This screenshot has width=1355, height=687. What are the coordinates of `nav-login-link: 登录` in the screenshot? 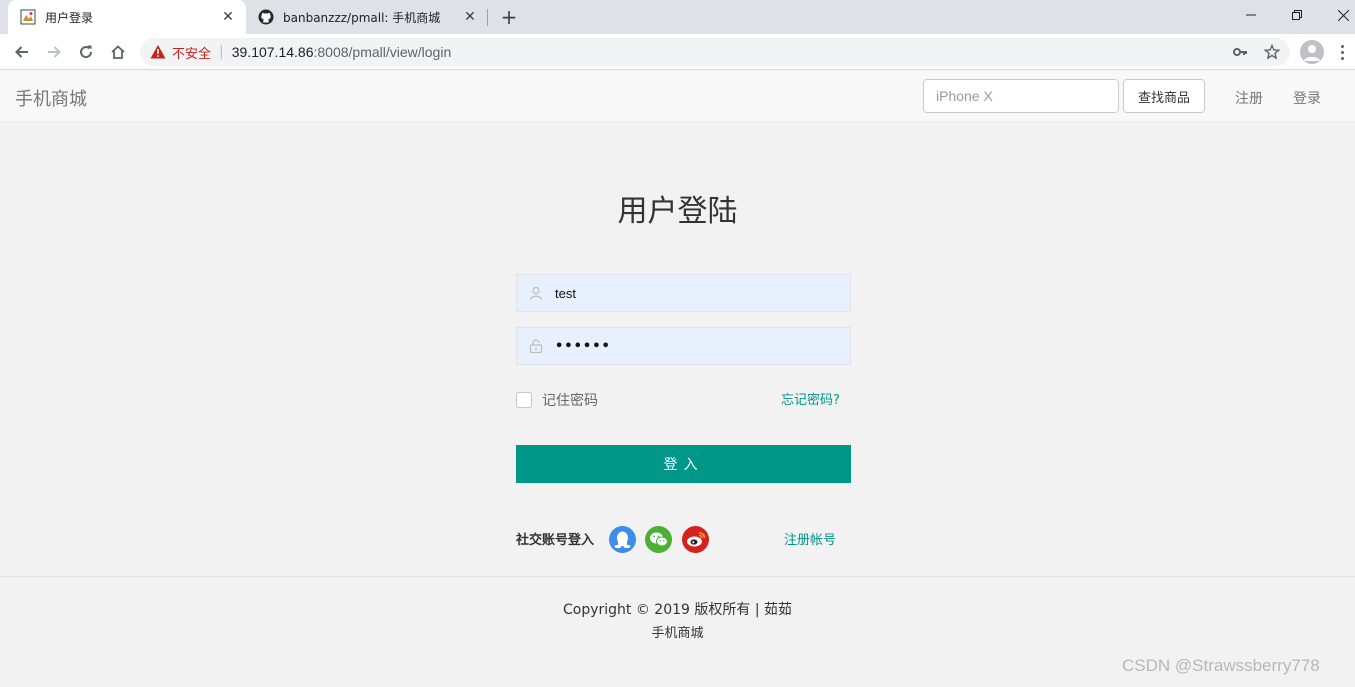 It's located at (1307, 98).